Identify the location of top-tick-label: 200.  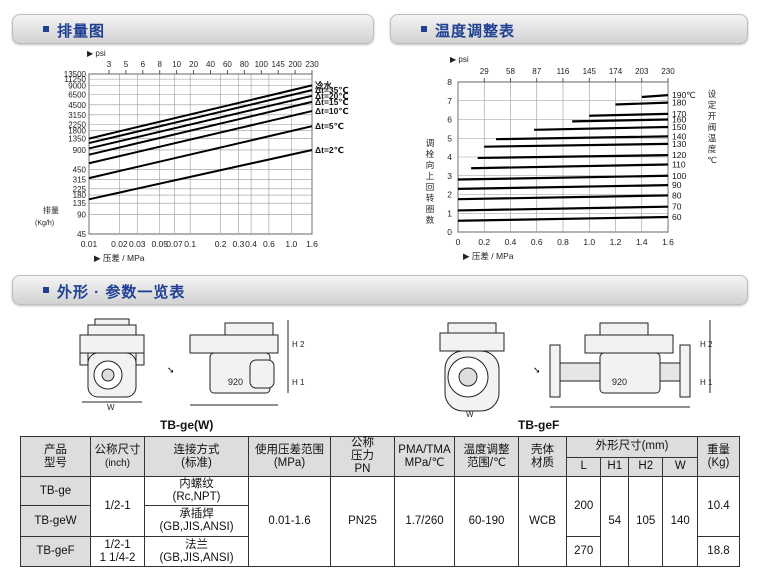
(295, 64).